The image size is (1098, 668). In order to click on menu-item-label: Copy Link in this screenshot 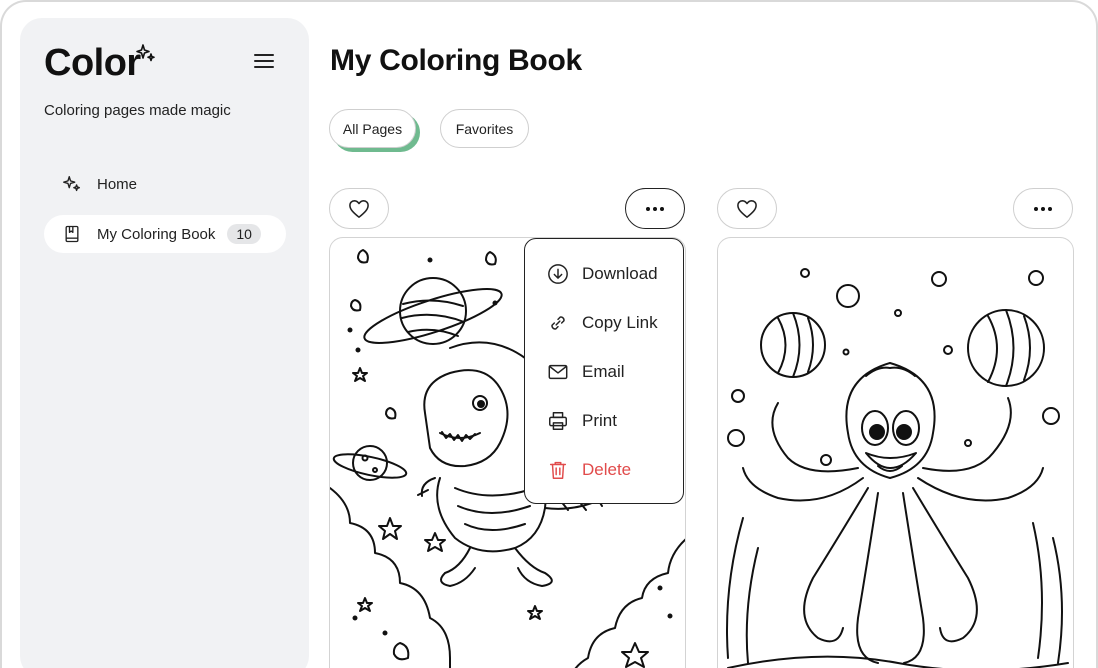, I will do `click(620, 322)`.